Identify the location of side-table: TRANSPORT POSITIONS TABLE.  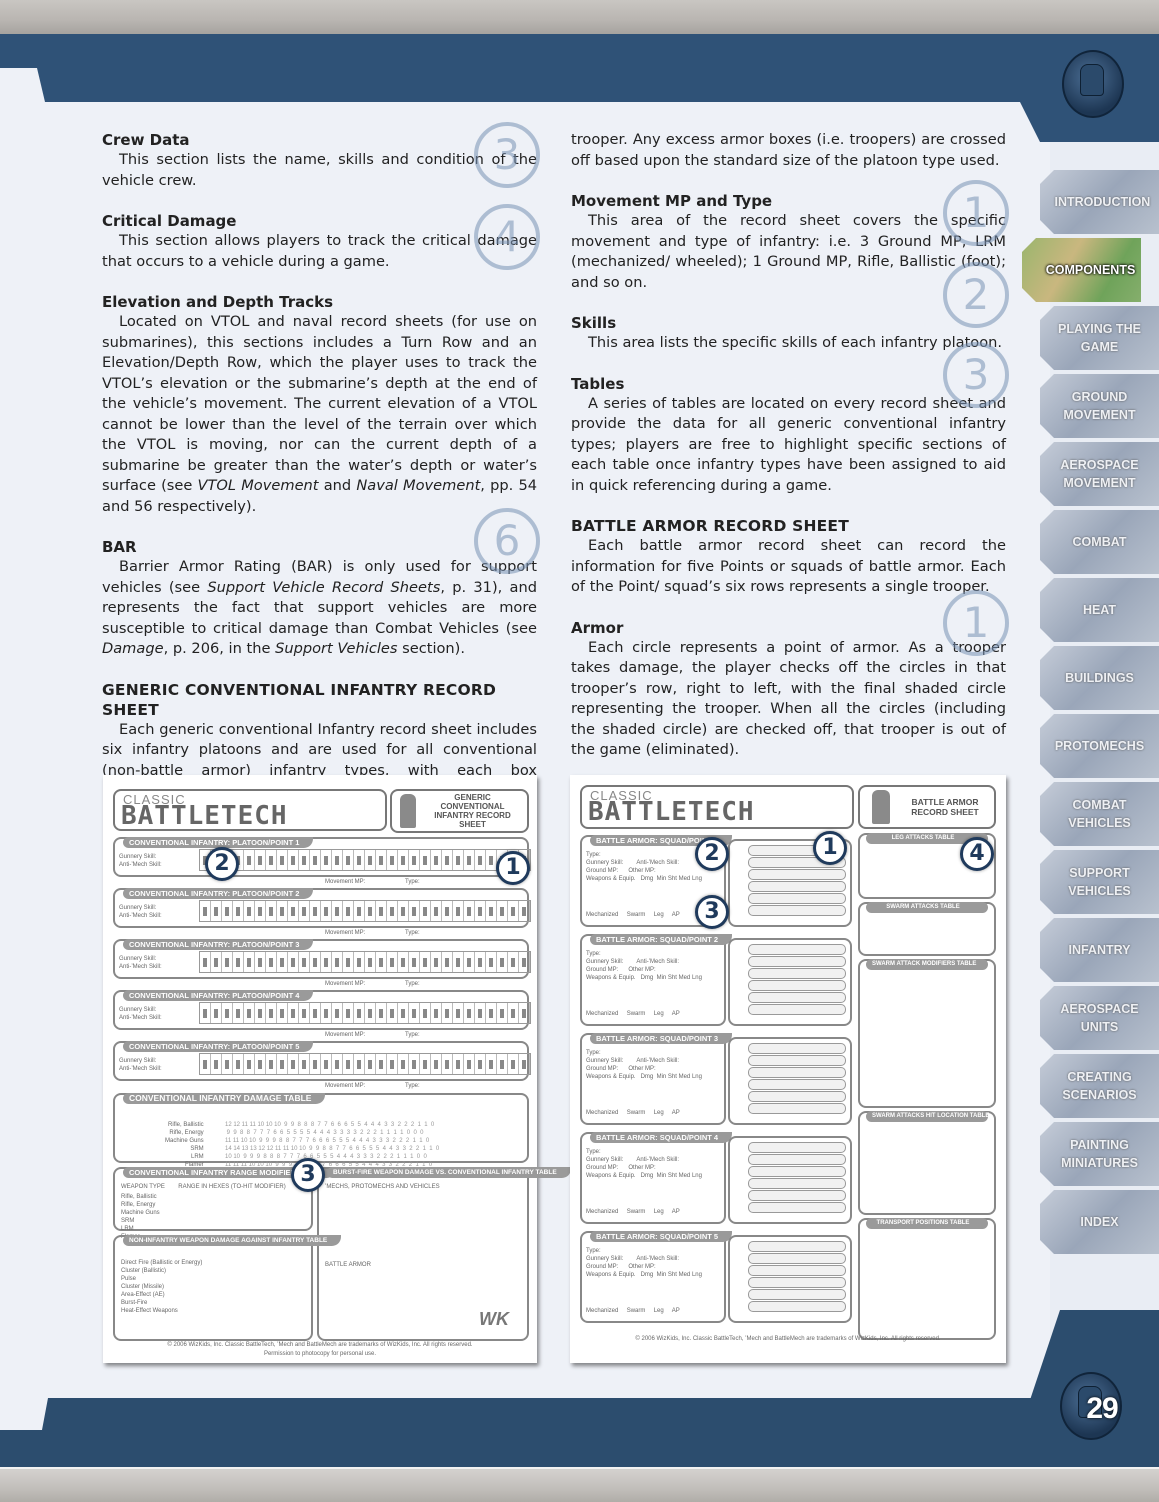
(927, 1279).